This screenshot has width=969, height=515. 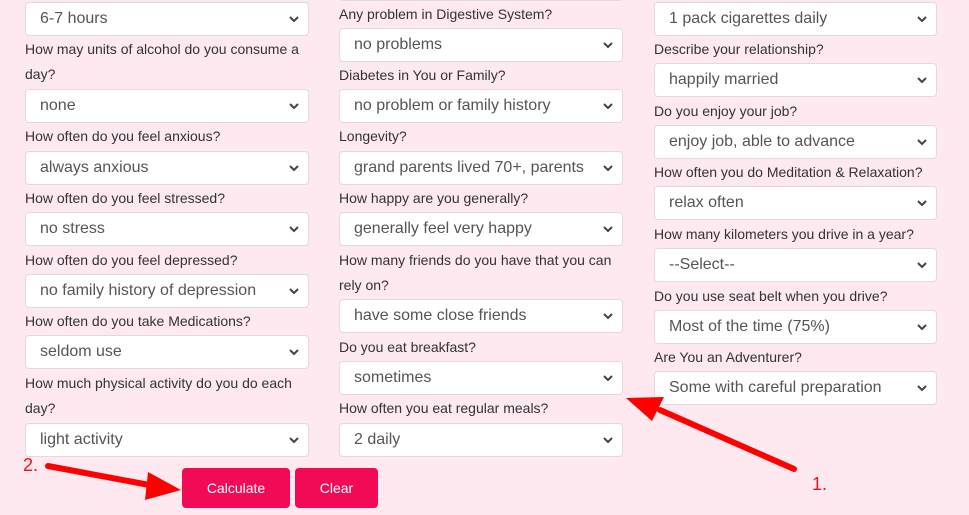 What do you see at coordinates (820, 484) in the screenshot?
I see `annotation-step-1: 1.` at bounding box center [820, 484].